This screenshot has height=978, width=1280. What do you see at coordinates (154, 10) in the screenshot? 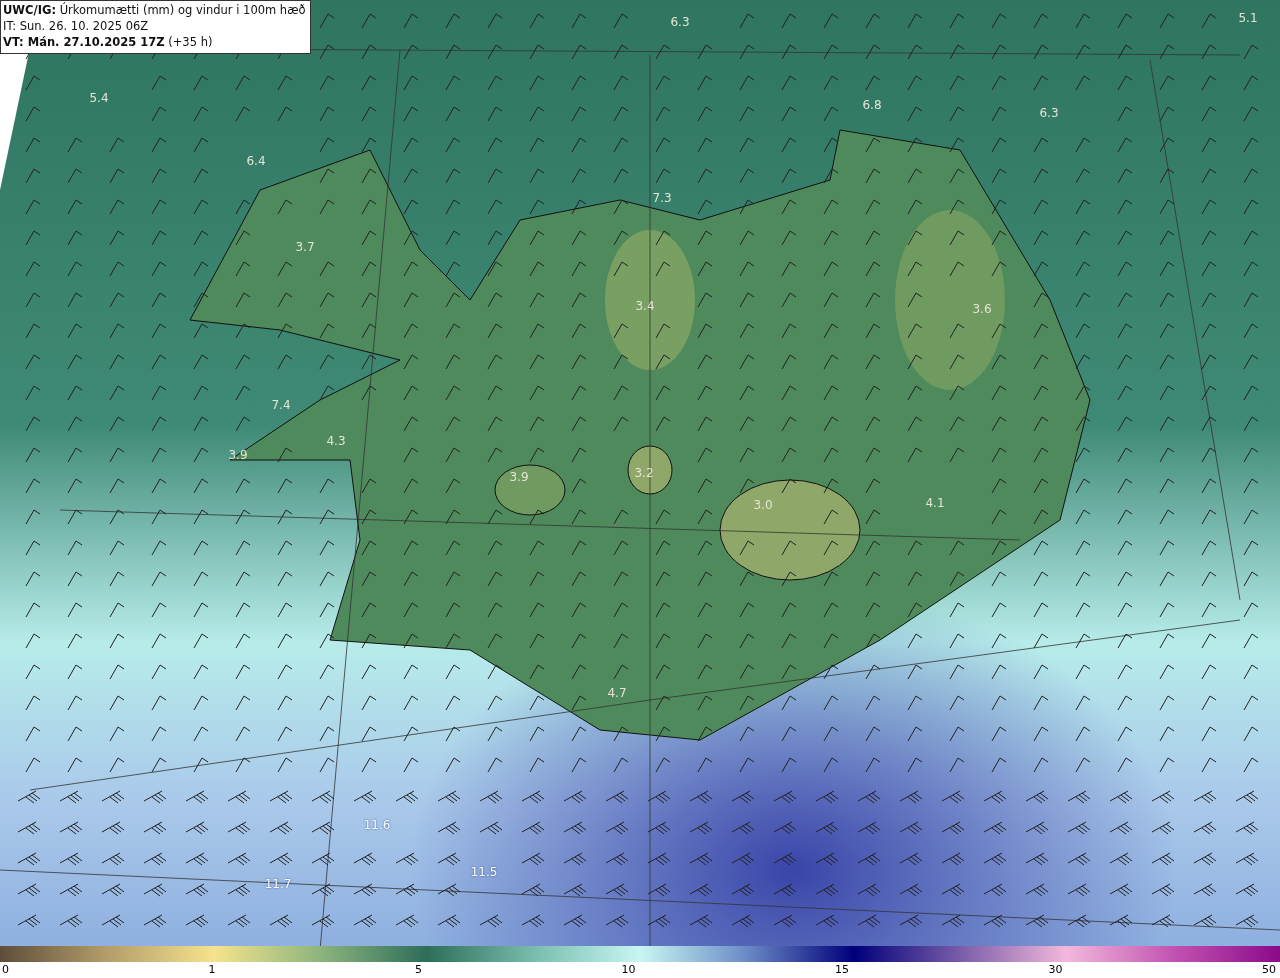
I see `map-title: UWC/IG: Úrkomumætti (mm) og vindur i 100m hæð` at bounding box center [154, 10].